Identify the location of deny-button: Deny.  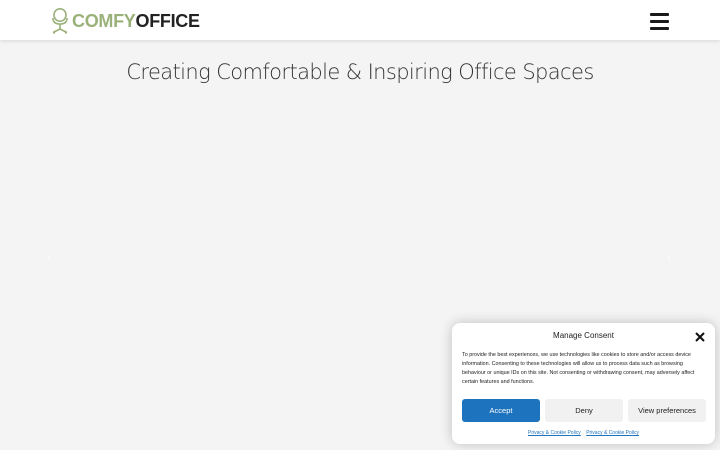
(584, 410).